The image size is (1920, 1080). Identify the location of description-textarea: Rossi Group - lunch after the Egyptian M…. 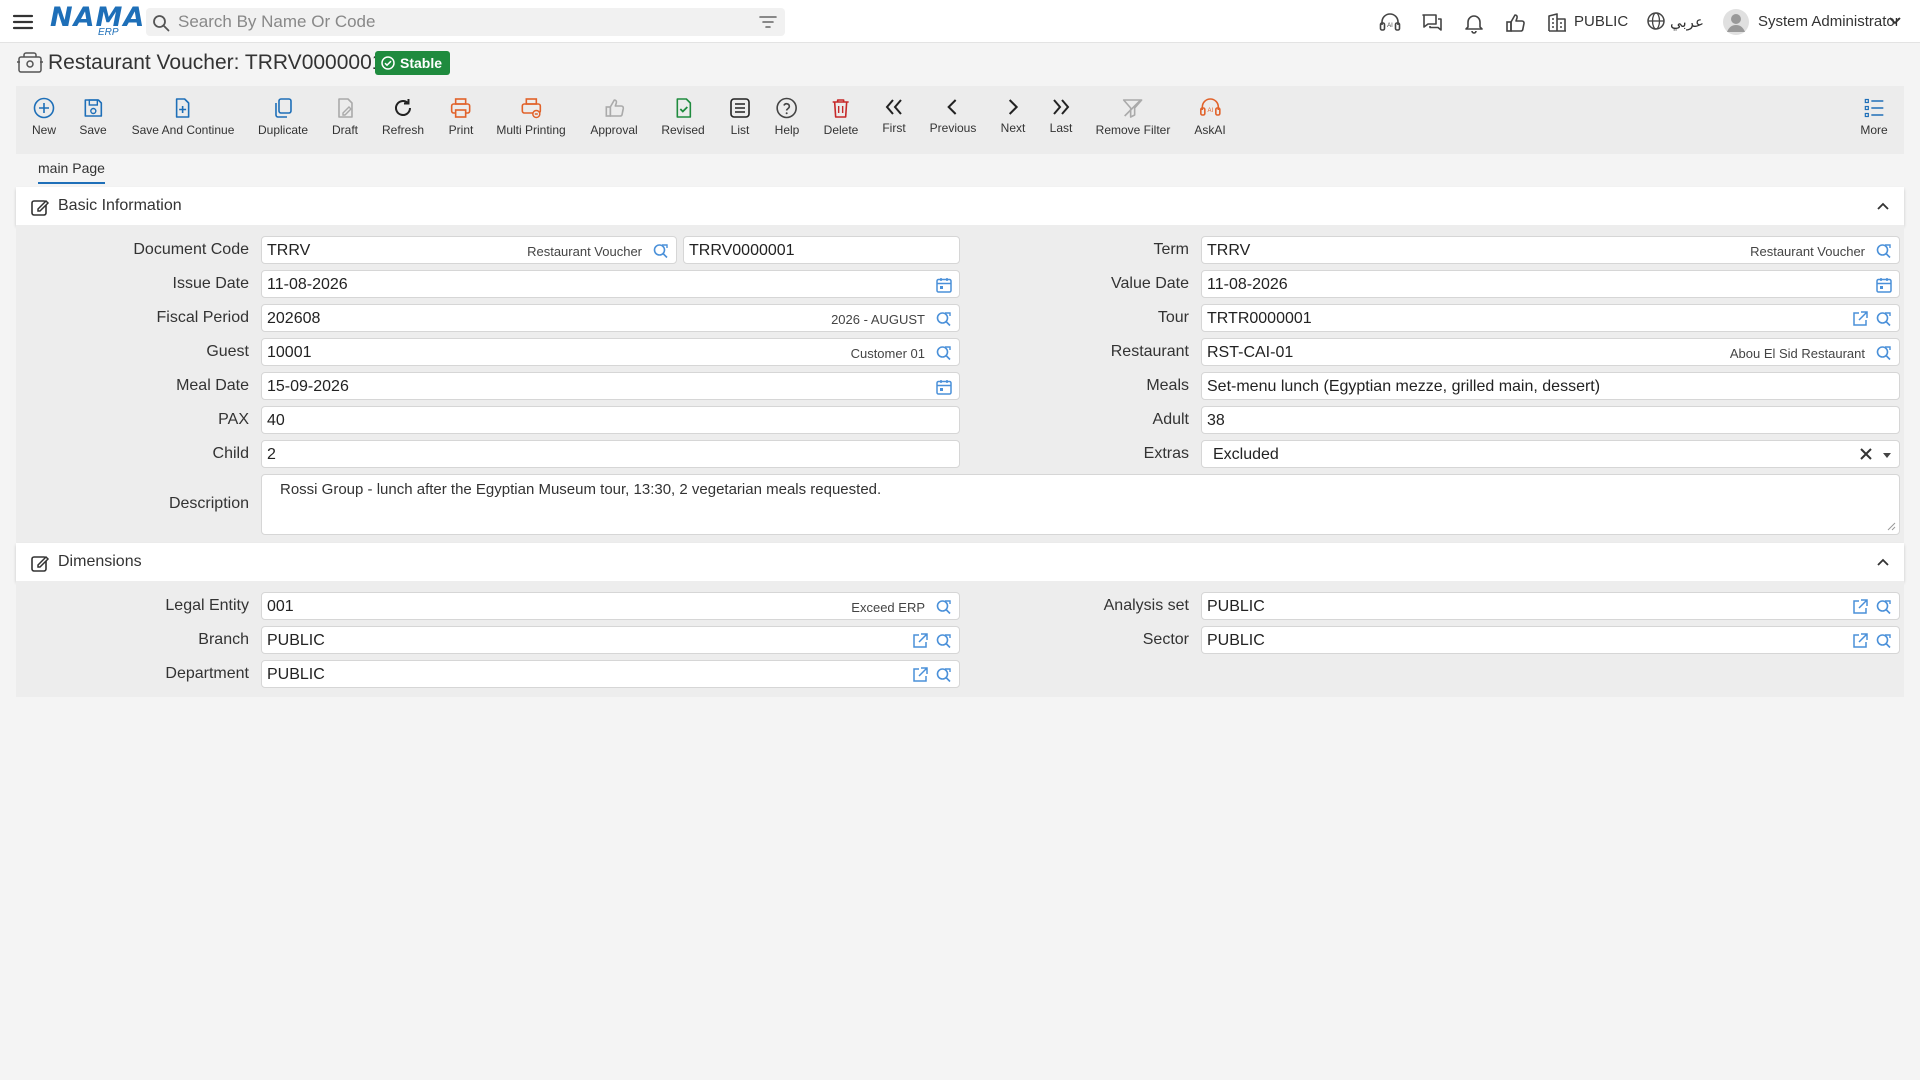
(1080, 504).